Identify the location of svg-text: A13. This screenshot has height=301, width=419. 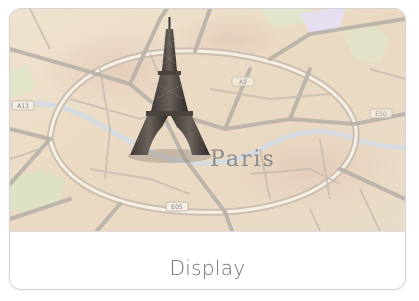
(23, 106).